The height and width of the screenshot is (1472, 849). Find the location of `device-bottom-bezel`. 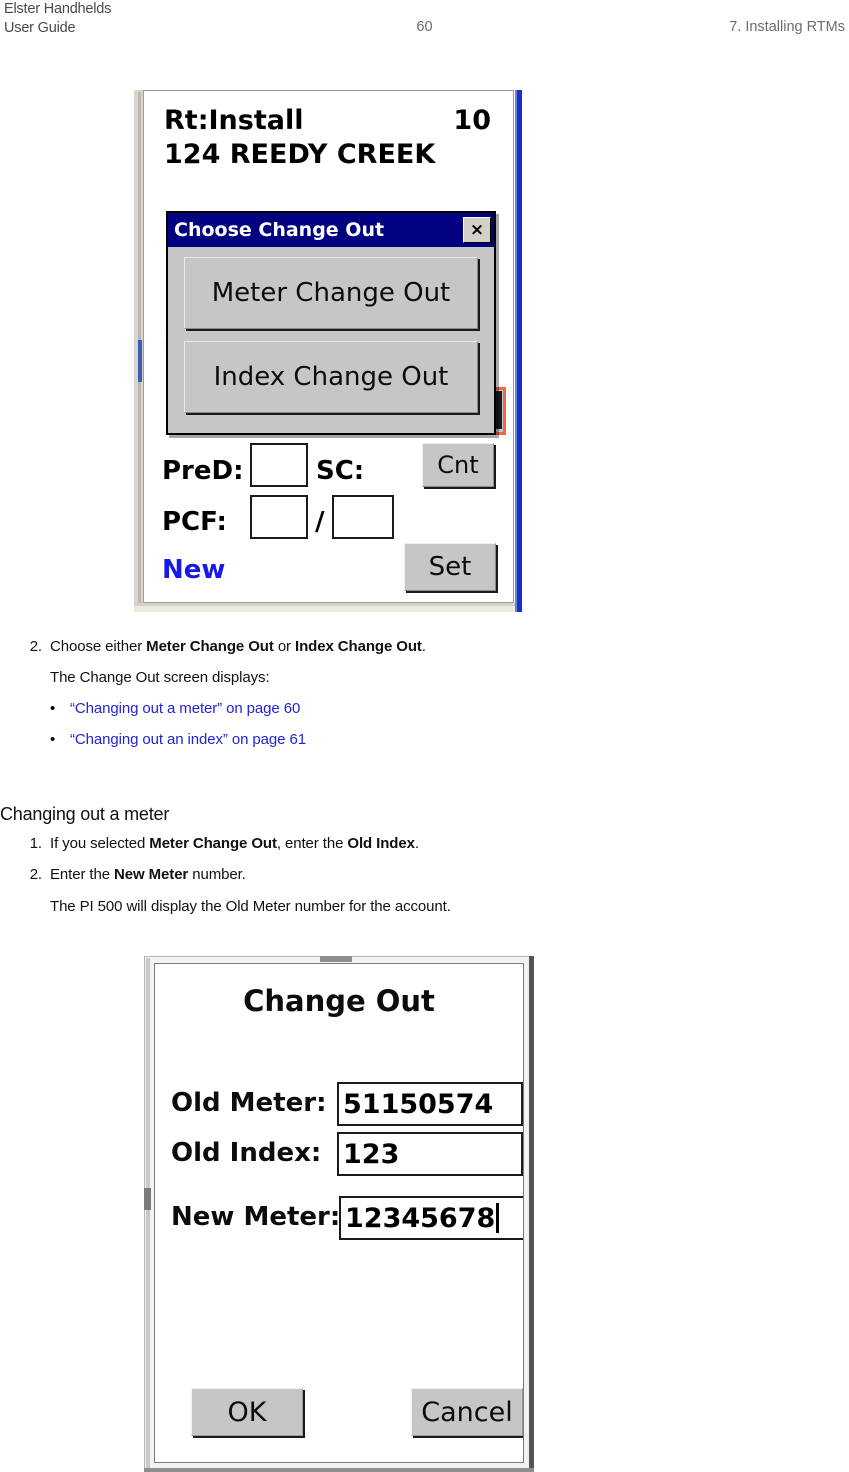

device-bottom-bezel is located at coordinates (339, 1470).